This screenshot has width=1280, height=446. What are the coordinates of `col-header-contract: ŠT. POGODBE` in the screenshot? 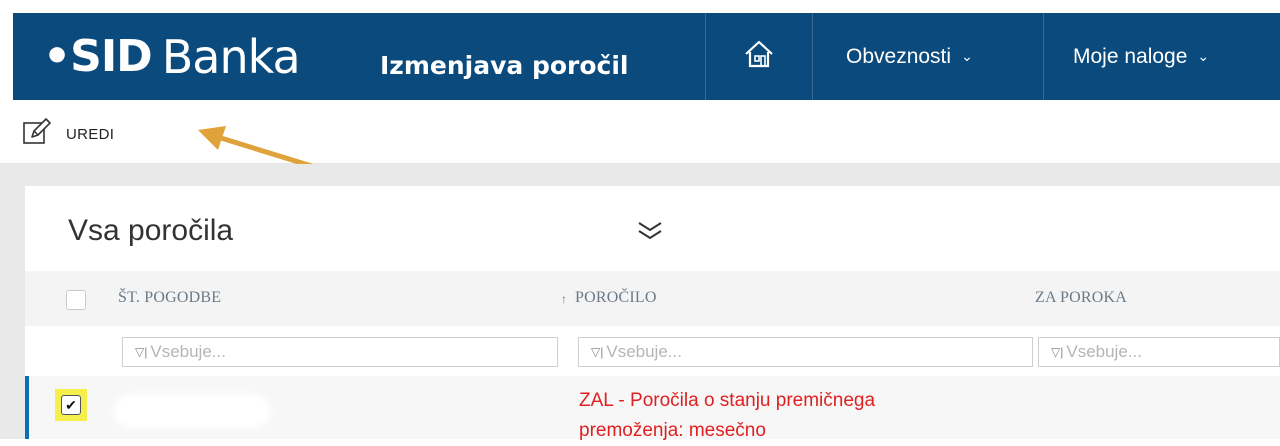 It's located at (169, 298).